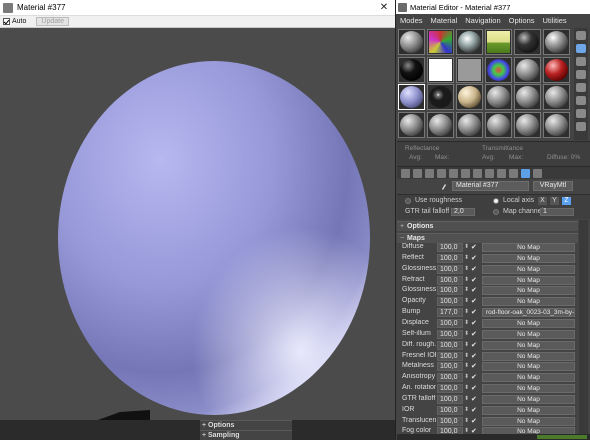 Image resolution: width=590 pixels, height=440 pixels. What do you see at coordinates (581, 113) in the screenshot?
I see `options-icon` at bounding box center [581, 113].